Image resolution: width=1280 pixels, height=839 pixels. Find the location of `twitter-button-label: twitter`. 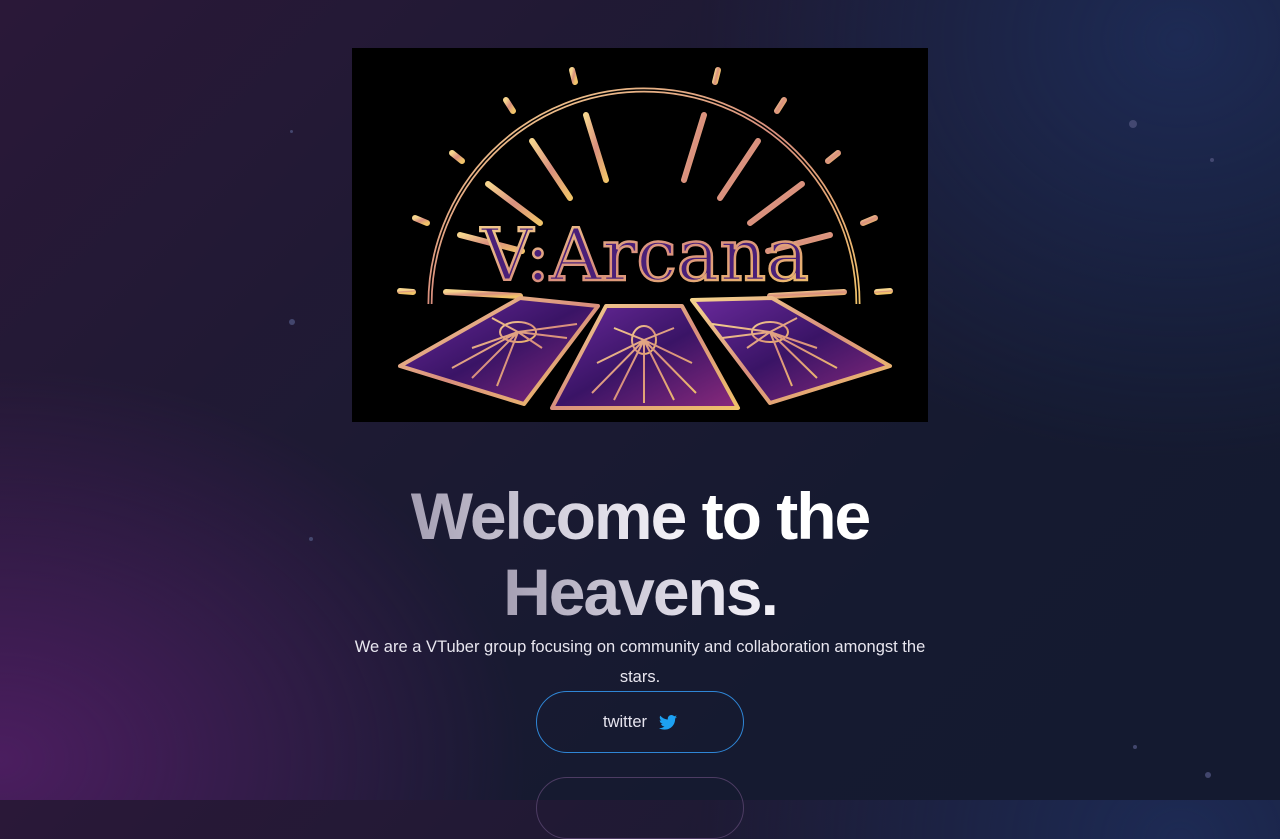

twitter-button-label: twitter is located at coordinates (624, 721).